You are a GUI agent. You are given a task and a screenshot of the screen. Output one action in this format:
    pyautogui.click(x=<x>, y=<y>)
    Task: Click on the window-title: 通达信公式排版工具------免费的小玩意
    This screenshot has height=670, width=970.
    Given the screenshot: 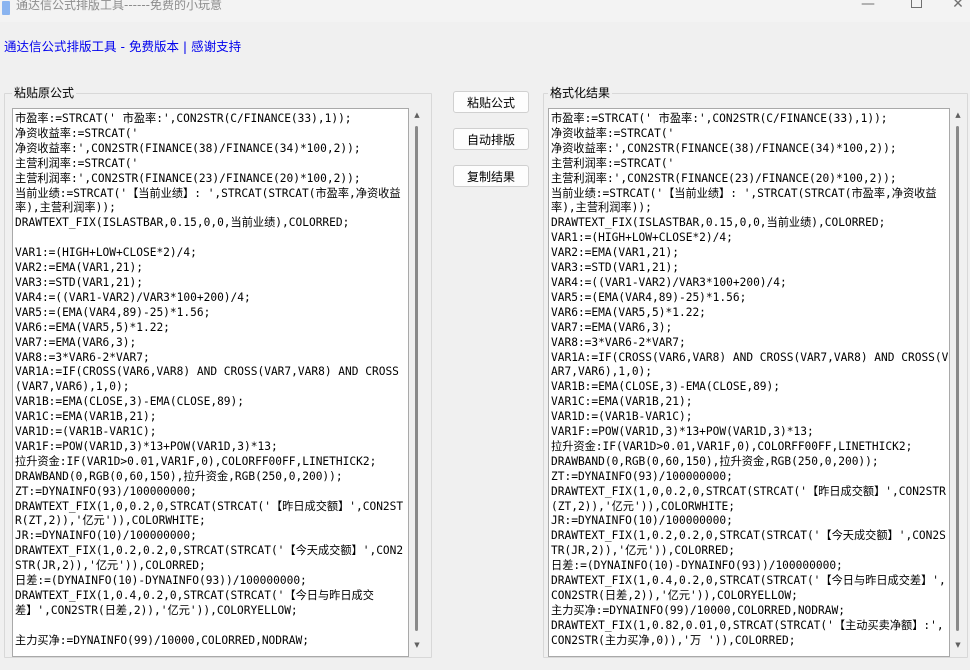 What is the action you would take?
    pyautogui.click(x=119, y=6)
    